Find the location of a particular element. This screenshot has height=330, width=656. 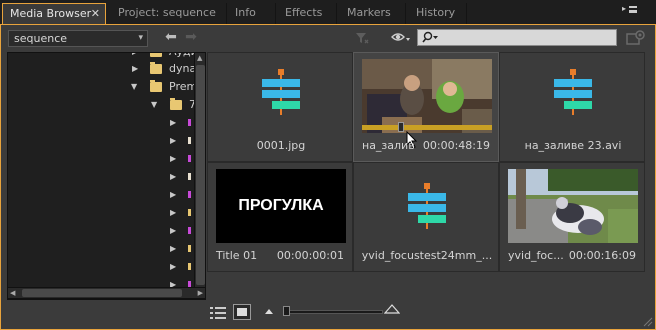

tree-item: ▼ 7 is located at coordinates (102, 105).